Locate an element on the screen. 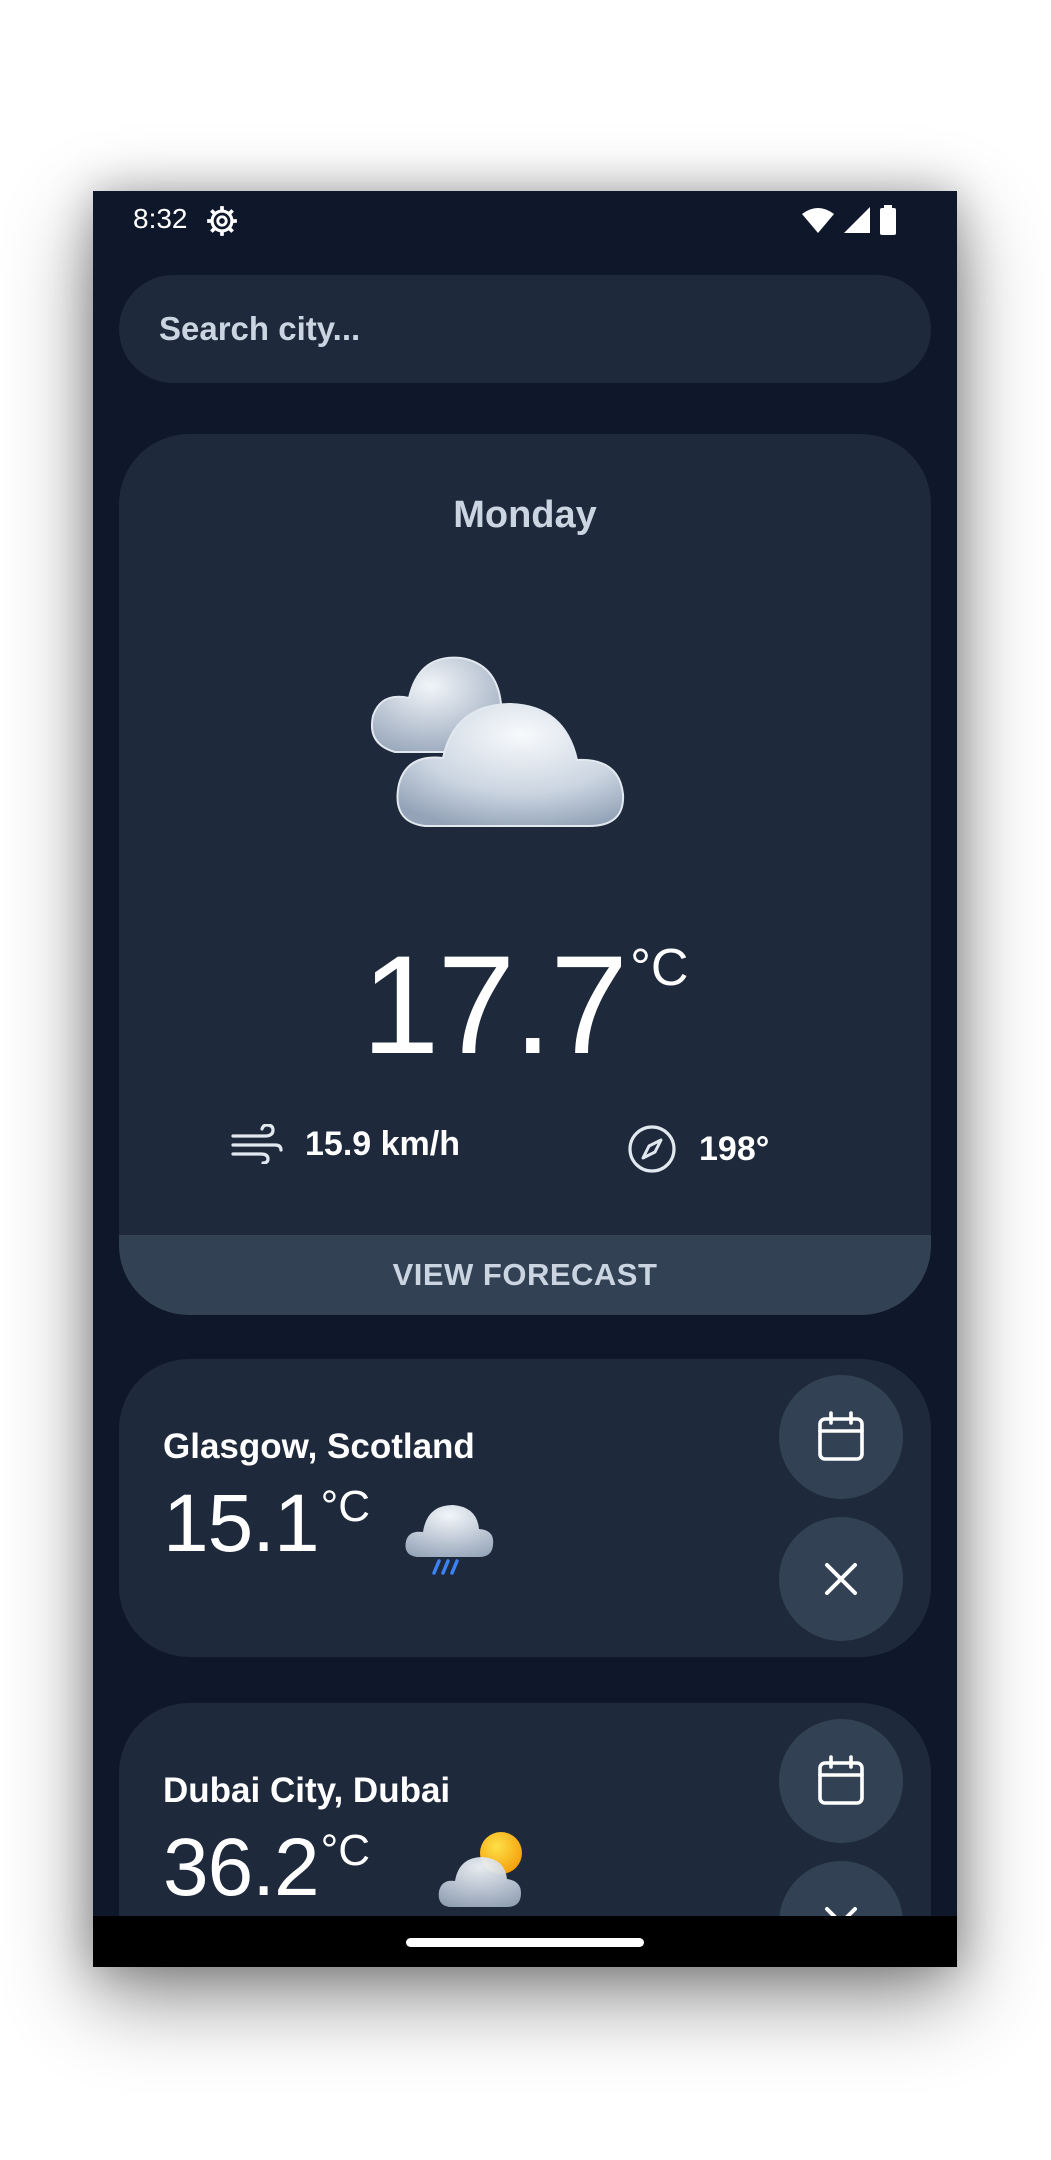  city-temperature-value: 15.1 is located at coordinates (241, 1523).